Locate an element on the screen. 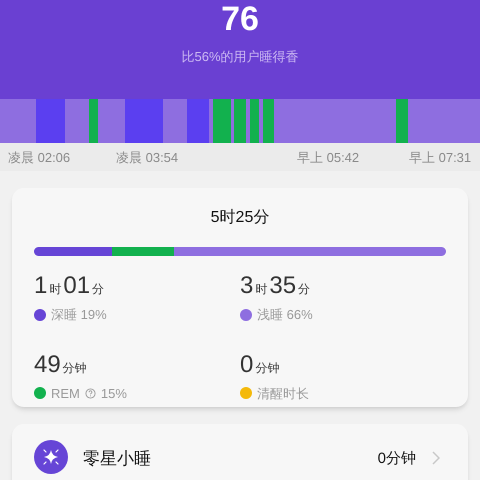  stage-label: 深睡 19% is located at coordinates (79, 315).